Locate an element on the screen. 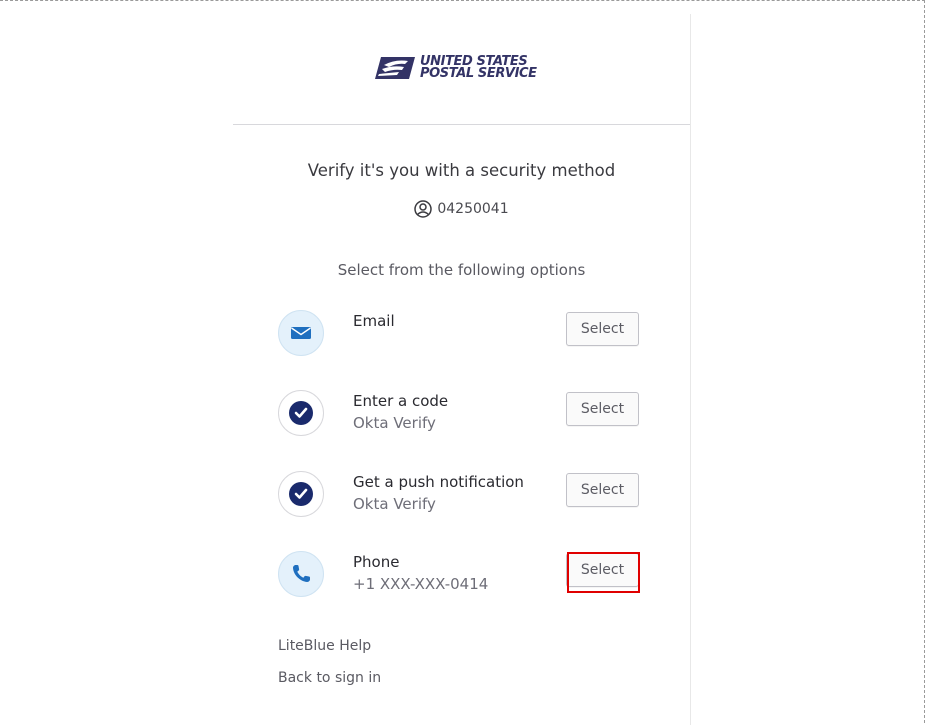 The width and height of the screenshot is (929, 725). liteblue-help-link: LiteBlue Help is located at coordinates (324, 646).